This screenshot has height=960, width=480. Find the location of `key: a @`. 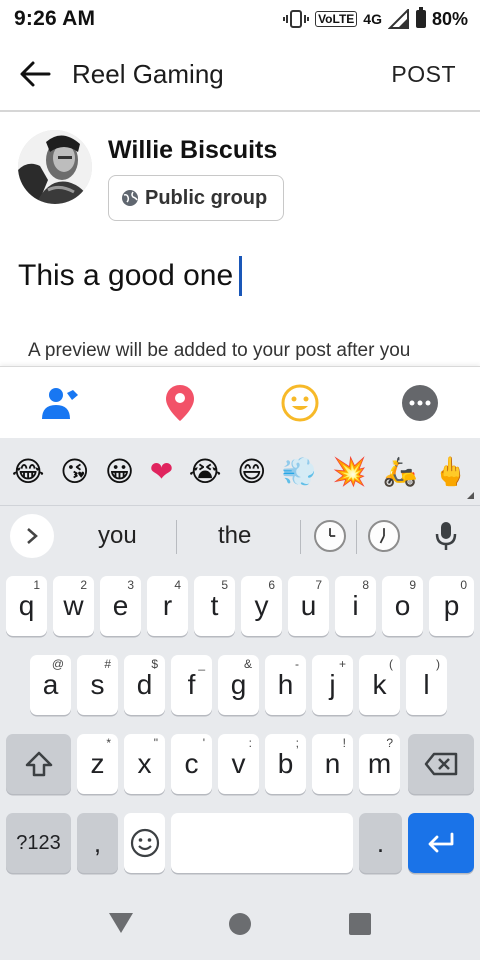

key: a @ is located at coordinates (50, 685).